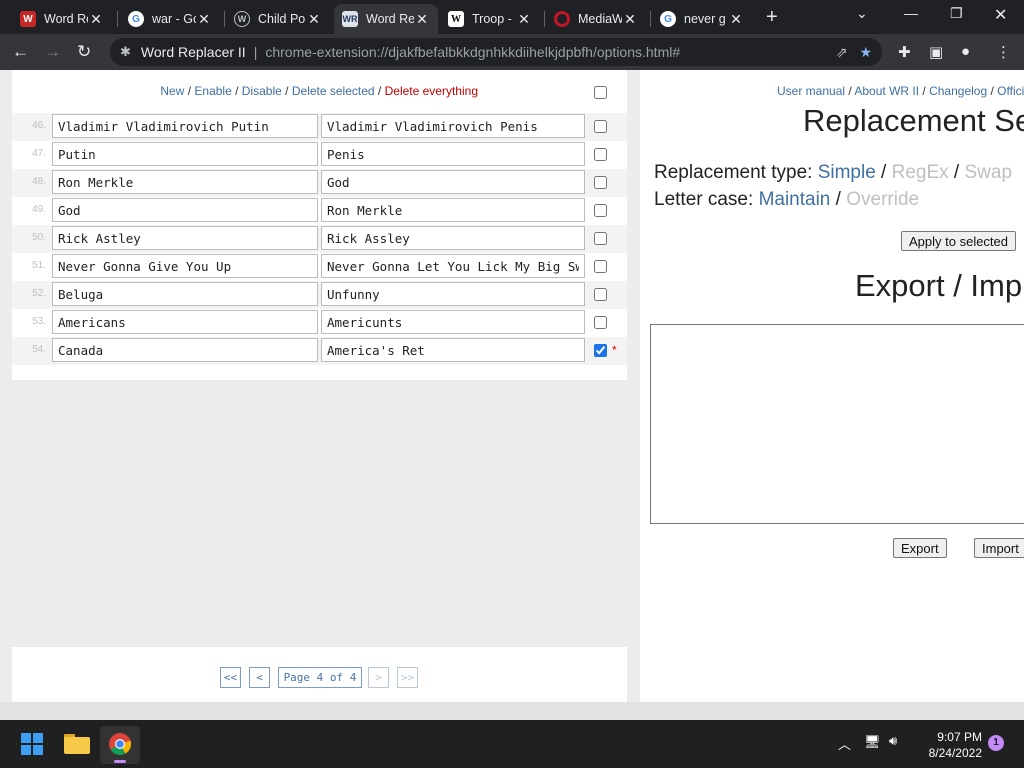 The height and width of the screenshot is (768, 1024). I want to click on export-button: Export, so click(920, 548).